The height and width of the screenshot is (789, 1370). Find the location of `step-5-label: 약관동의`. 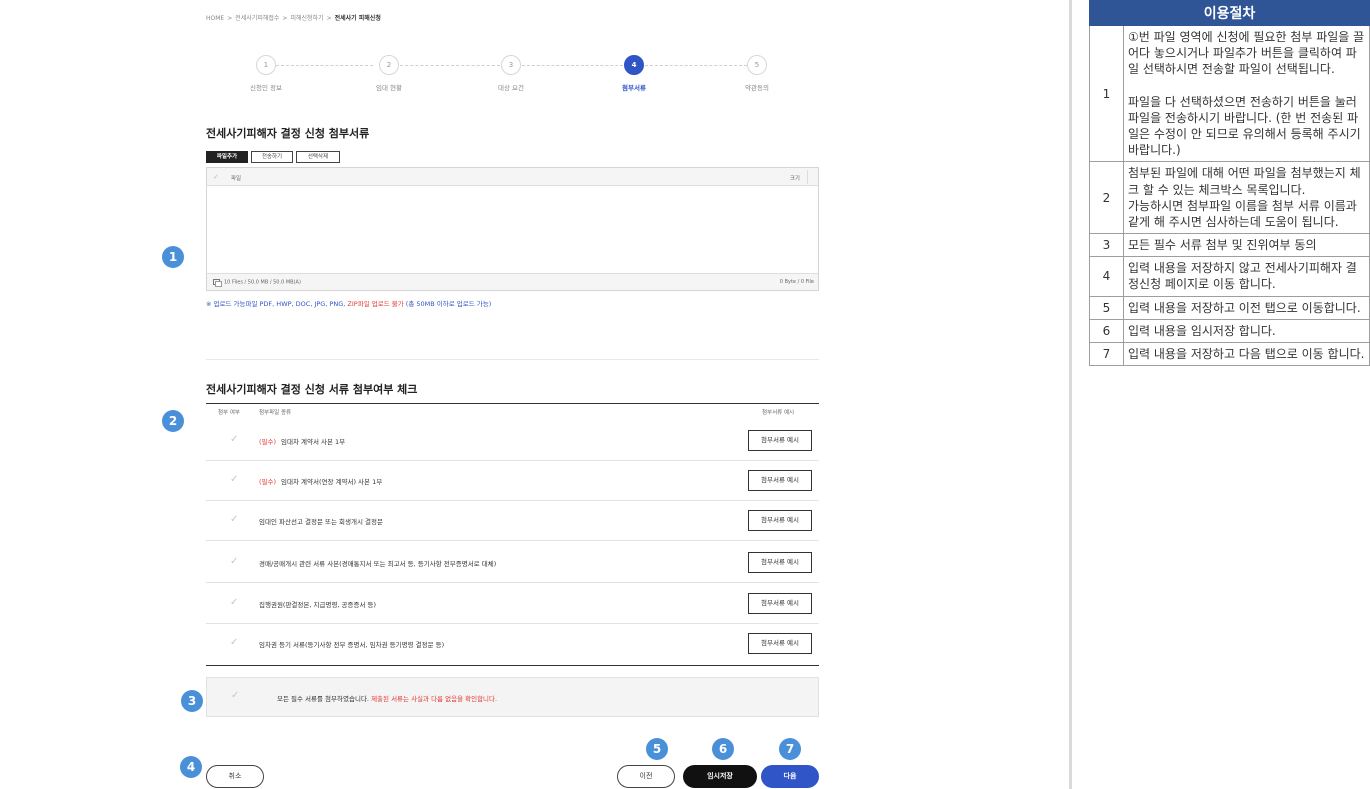

step-5-label: 약관동의 is located at coordinates (757, 88).